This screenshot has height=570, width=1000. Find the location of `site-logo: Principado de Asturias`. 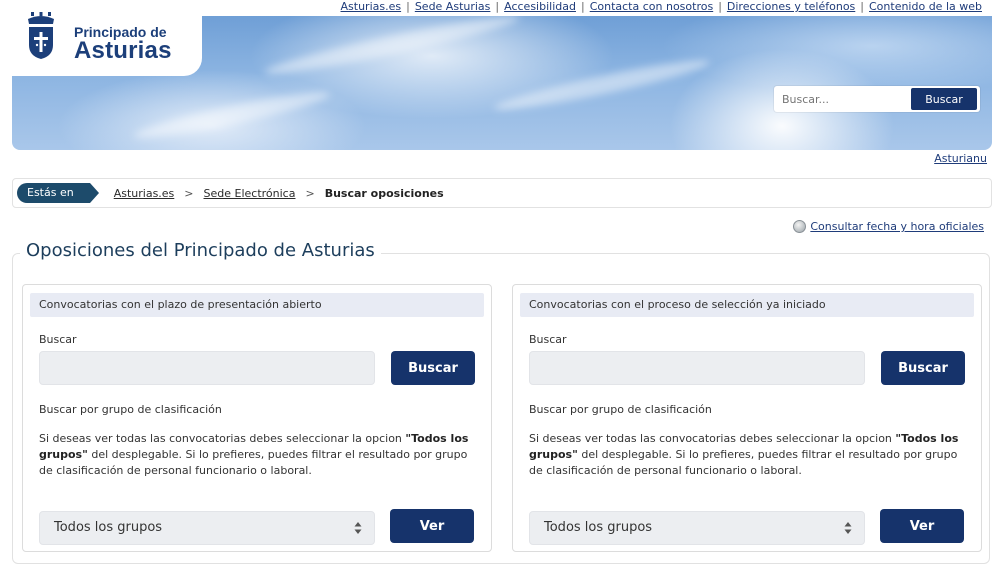

site-logo: Principado de Asturias is located at coordinates (107, 38).